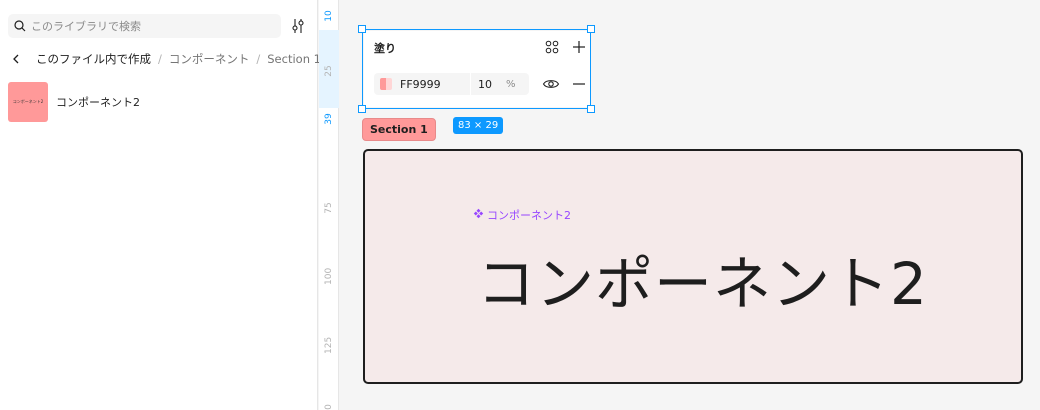 This screenshot has height=410, width=1040. Describe the element at coordinates (329, 345) in the screenshot. I see `ruler-tick: 125` at that location.